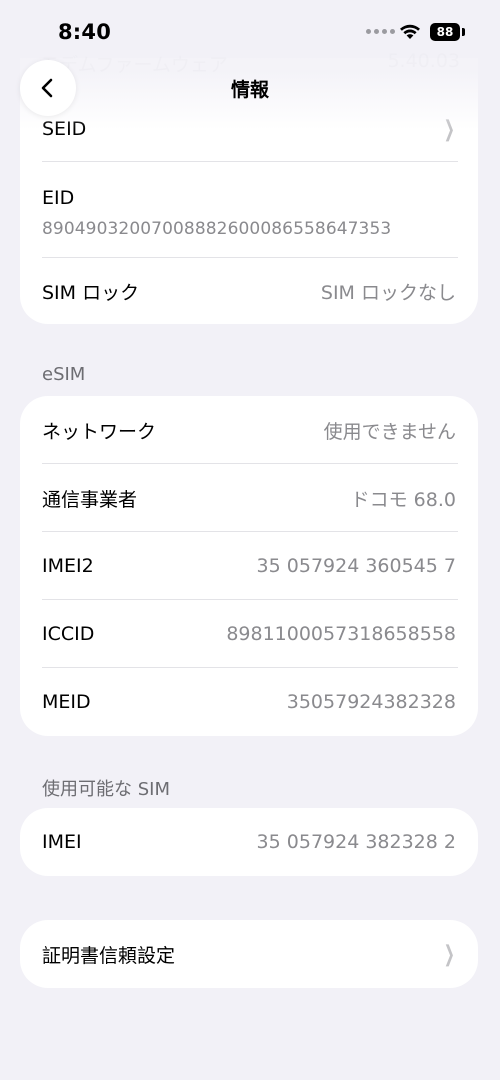  Describe the element at coordinates (106, 789) in the screenshot. I see `available-sim-section-header: 使用可能な SIM` at that location.